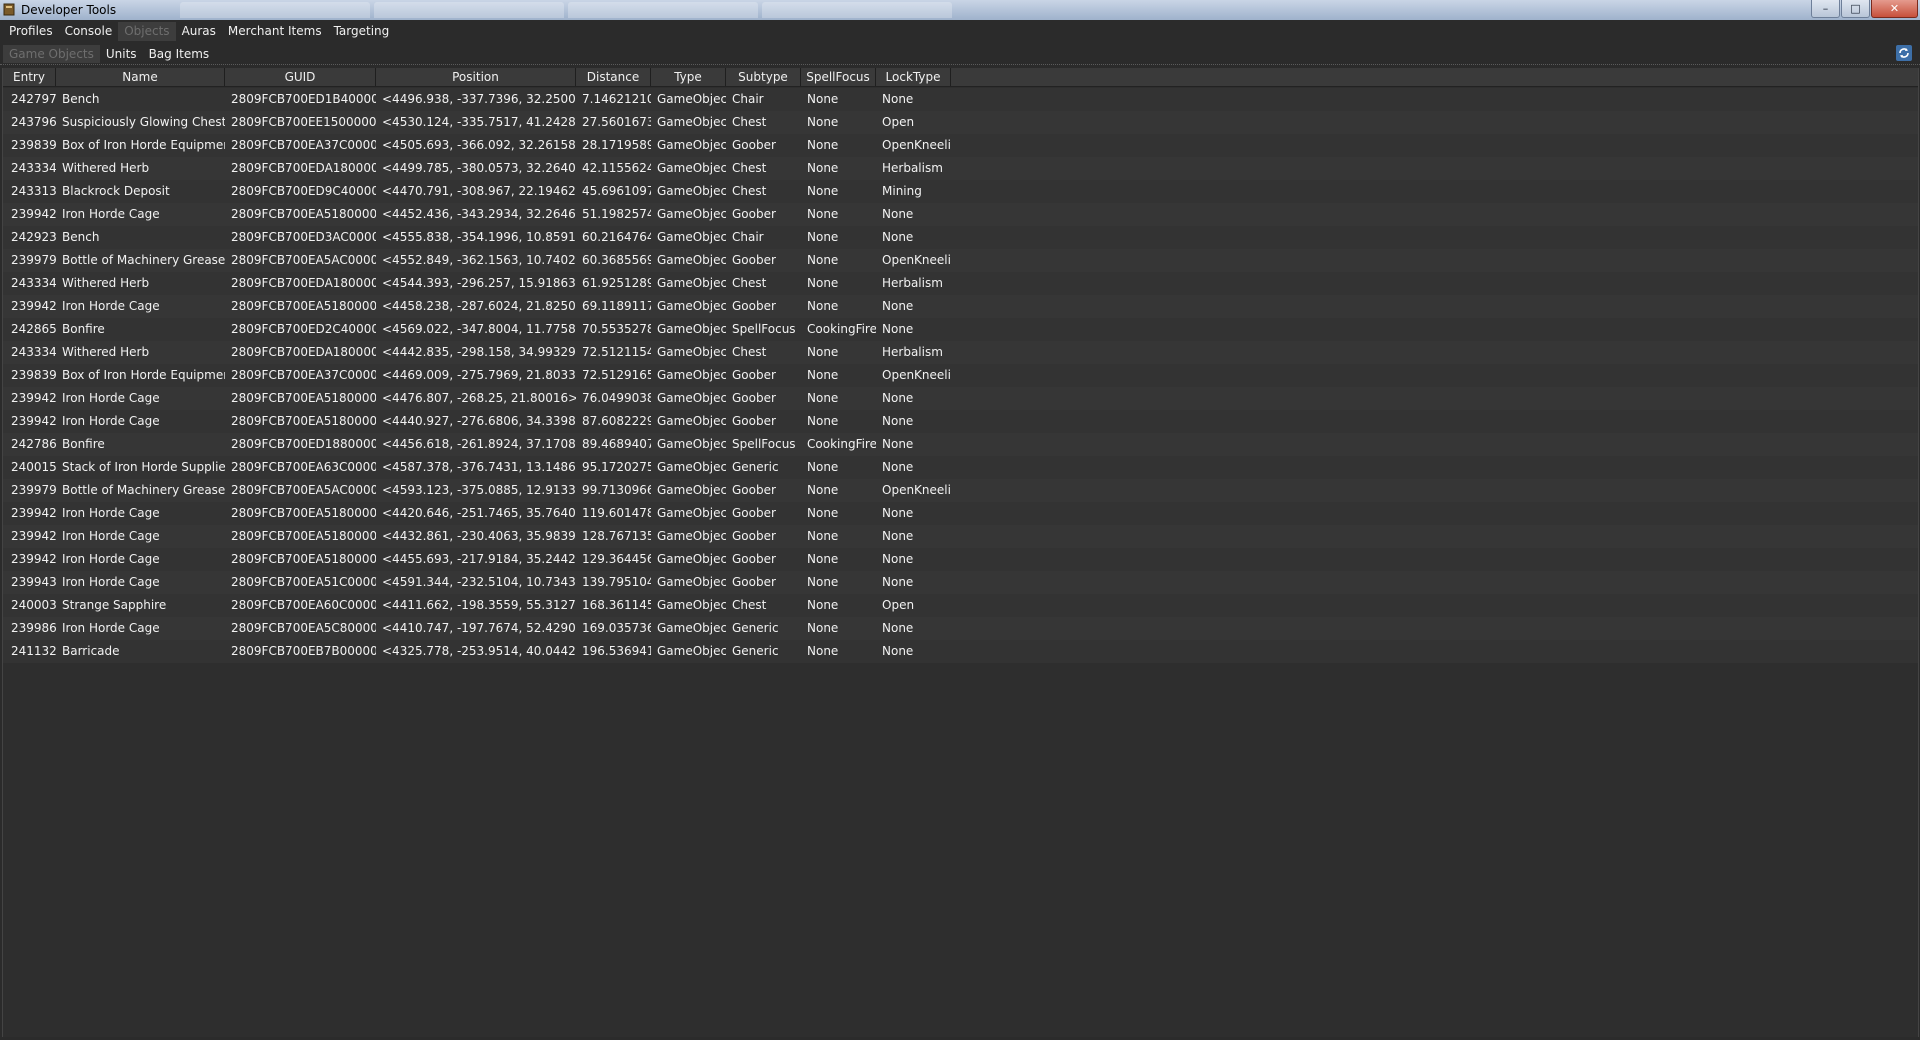 This screenshot has height=1040, width=1920. I want to click on cell-subtype: SpellFocus, so click(764, 329).